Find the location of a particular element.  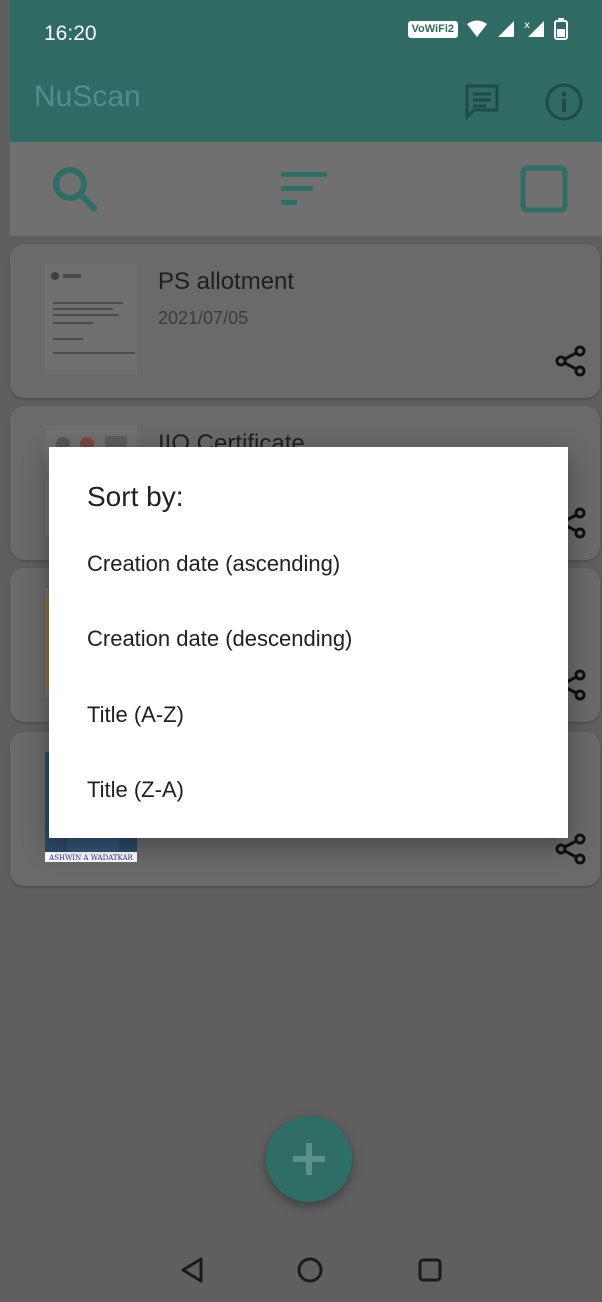

message-icon is located at coordinates (482, 102).